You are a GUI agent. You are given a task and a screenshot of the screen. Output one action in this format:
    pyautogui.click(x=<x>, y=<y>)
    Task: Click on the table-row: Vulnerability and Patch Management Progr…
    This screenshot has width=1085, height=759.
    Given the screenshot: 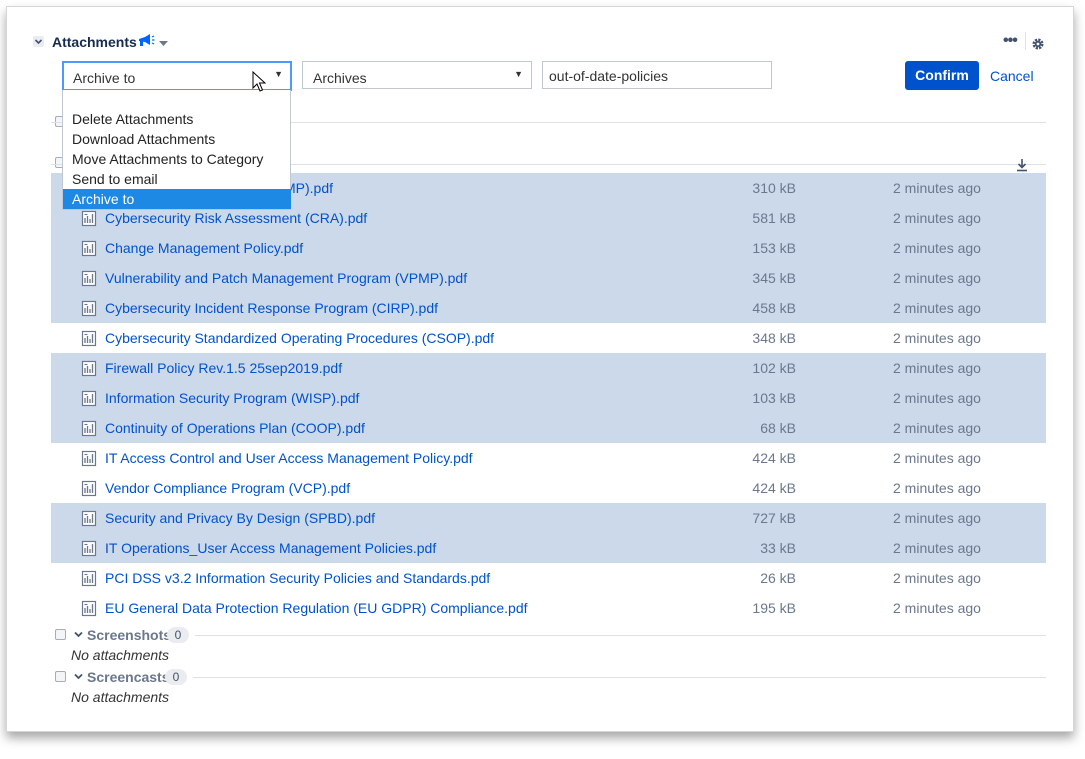 What is the action you would take?
    pyautogui.click(x=548, y=278)
    